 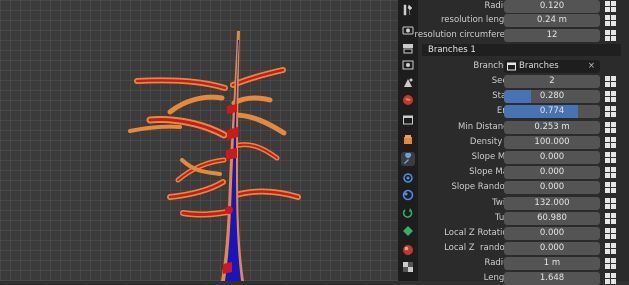 I want to click on branches-object-field: Branches ×, so click(x=552, y=66).